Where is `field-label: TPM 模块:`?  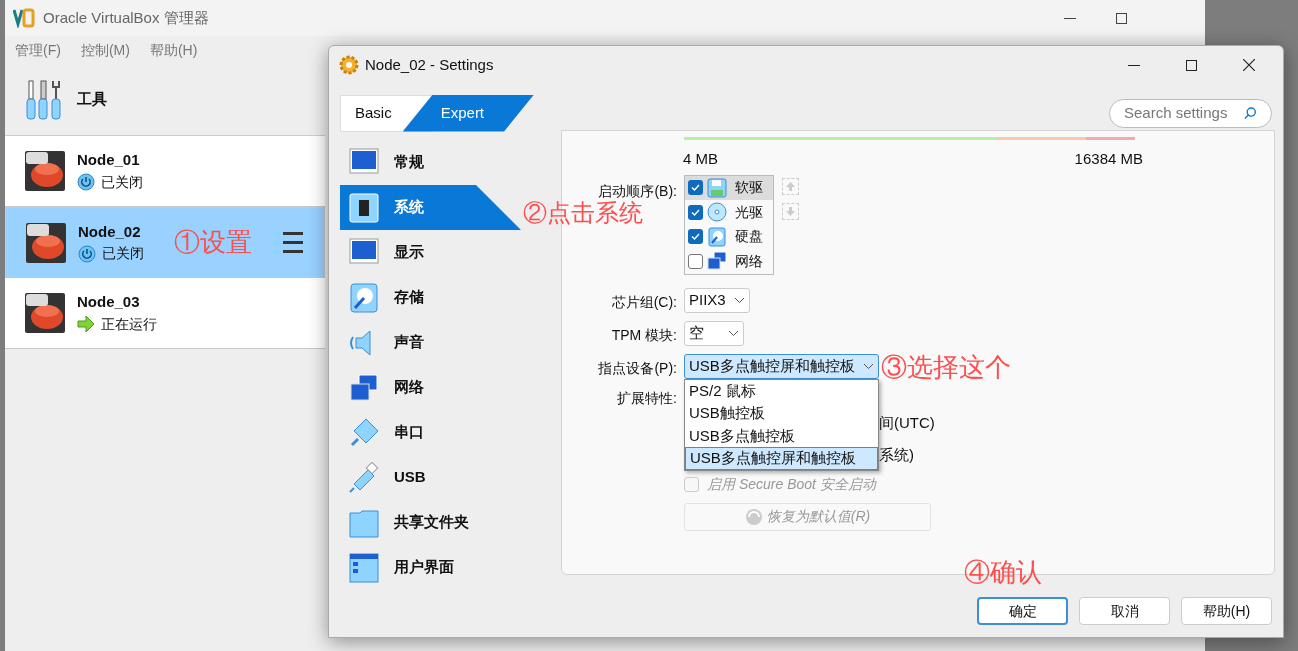 field-label: TPM 模块: is located at coordinates (643, 335).